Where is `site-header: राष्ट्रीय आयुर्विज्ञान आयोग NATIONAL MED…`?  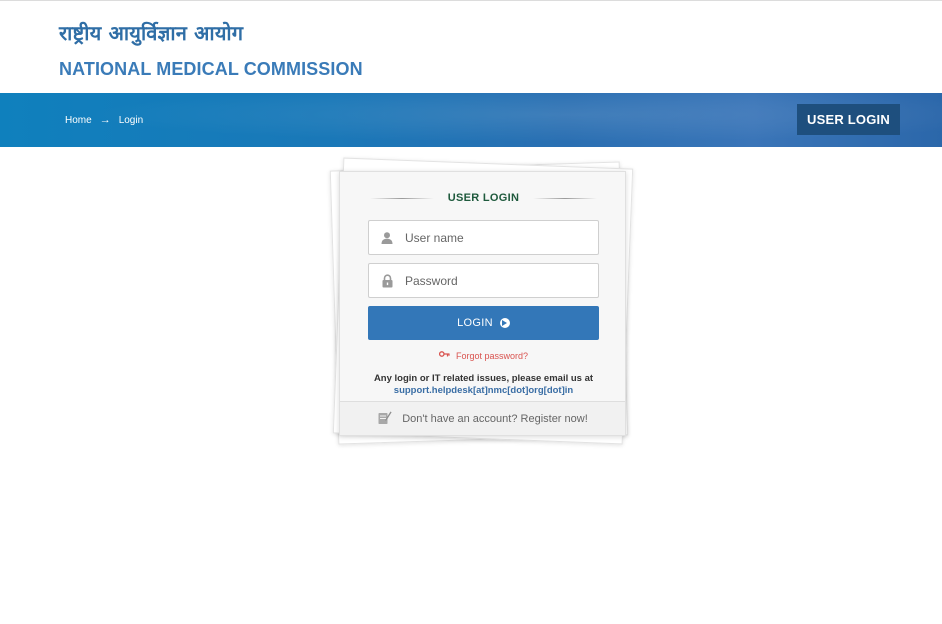
site-header: राष्ट्रीय आयुर्विज्ञान आयोग NATIONAL MED… is located at coordinates (471, 47).